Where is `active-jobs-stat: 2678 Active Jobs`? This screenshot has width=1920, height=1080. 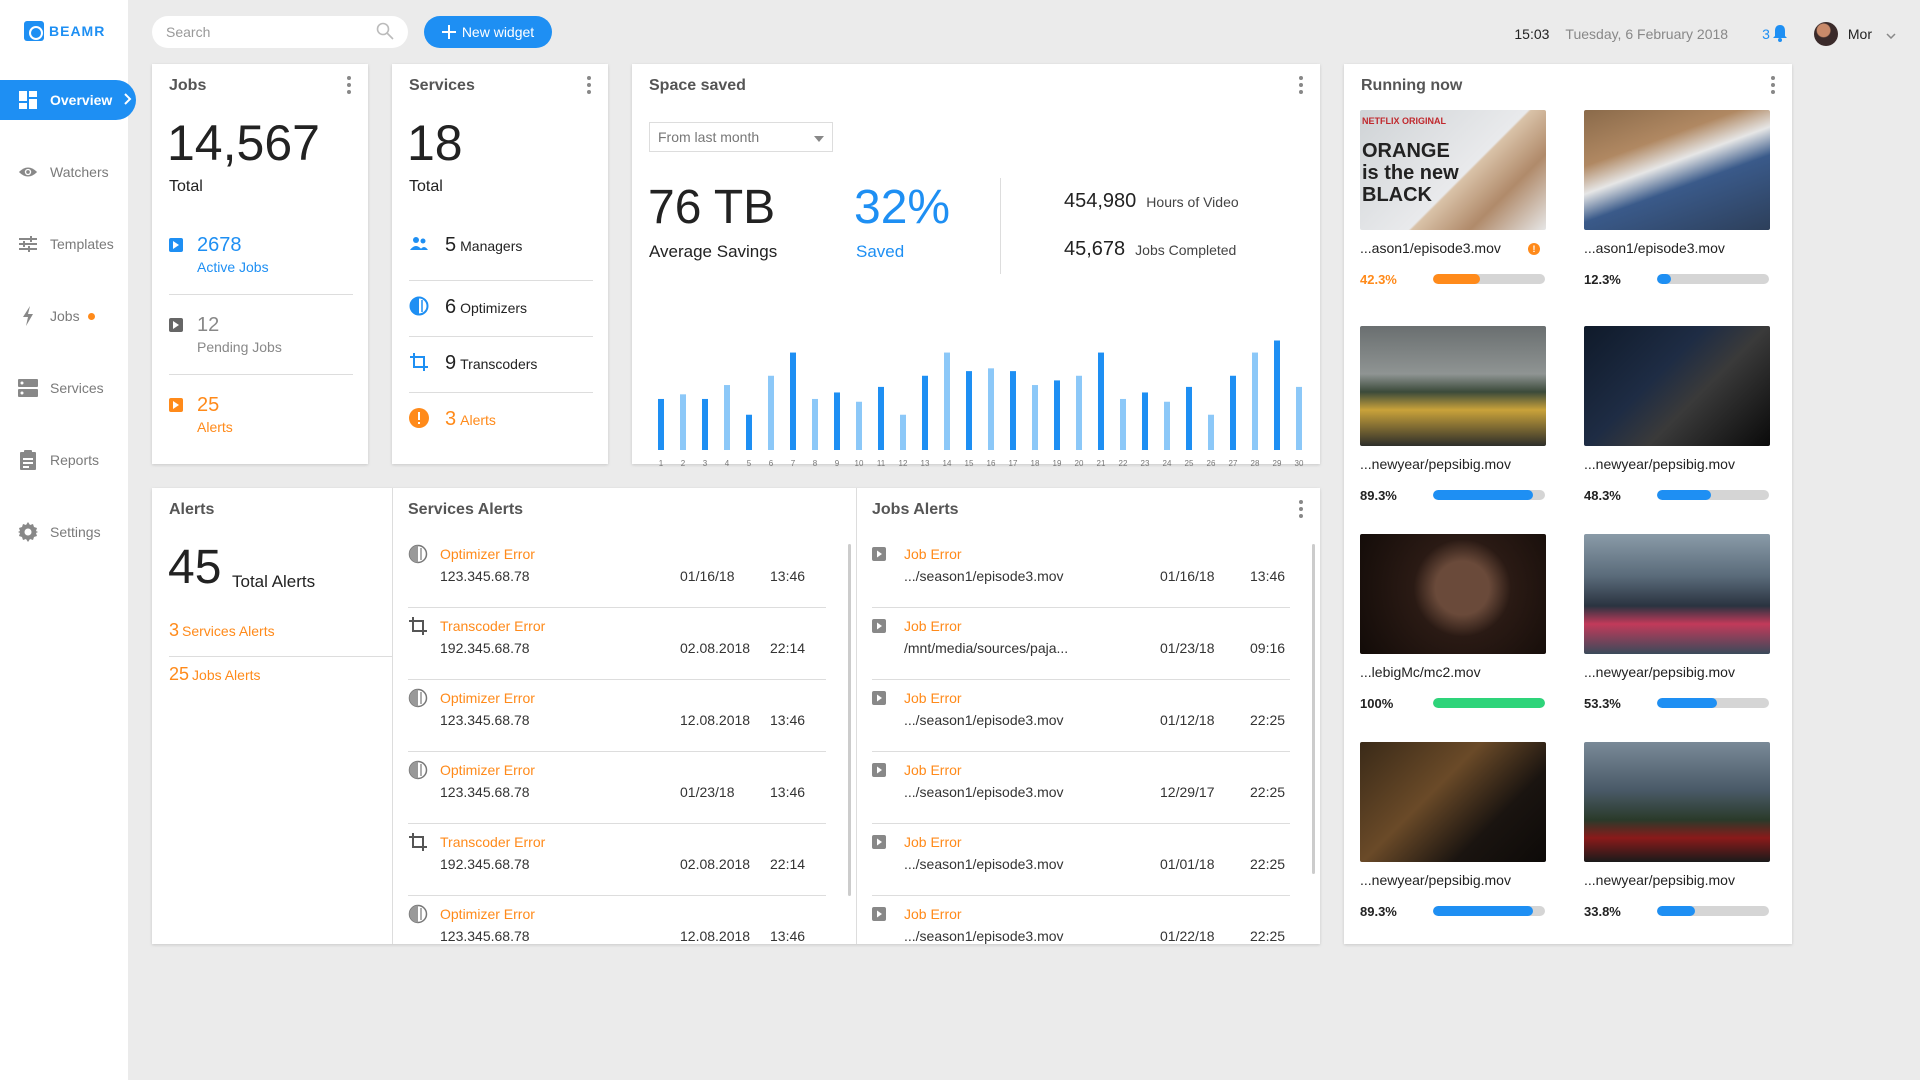 active-jobs-stat: 2678 Active Jobs is located at coordinates (261, 254).